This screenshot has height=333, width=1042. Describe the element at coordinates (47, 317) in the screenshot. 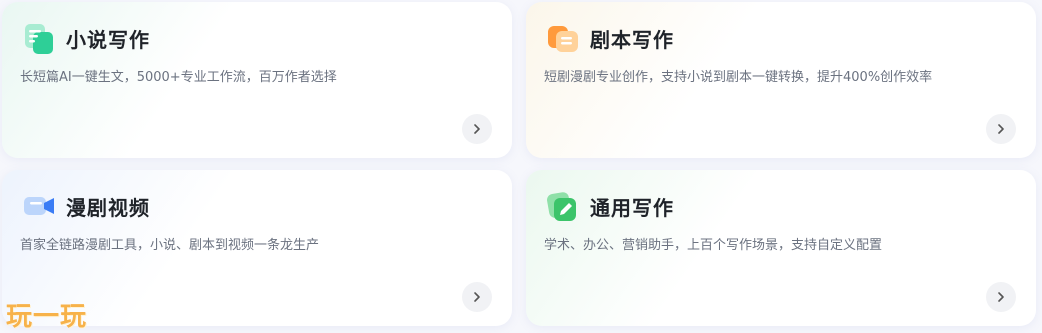

I see `watermark-logo: 玩一玩` at that location.